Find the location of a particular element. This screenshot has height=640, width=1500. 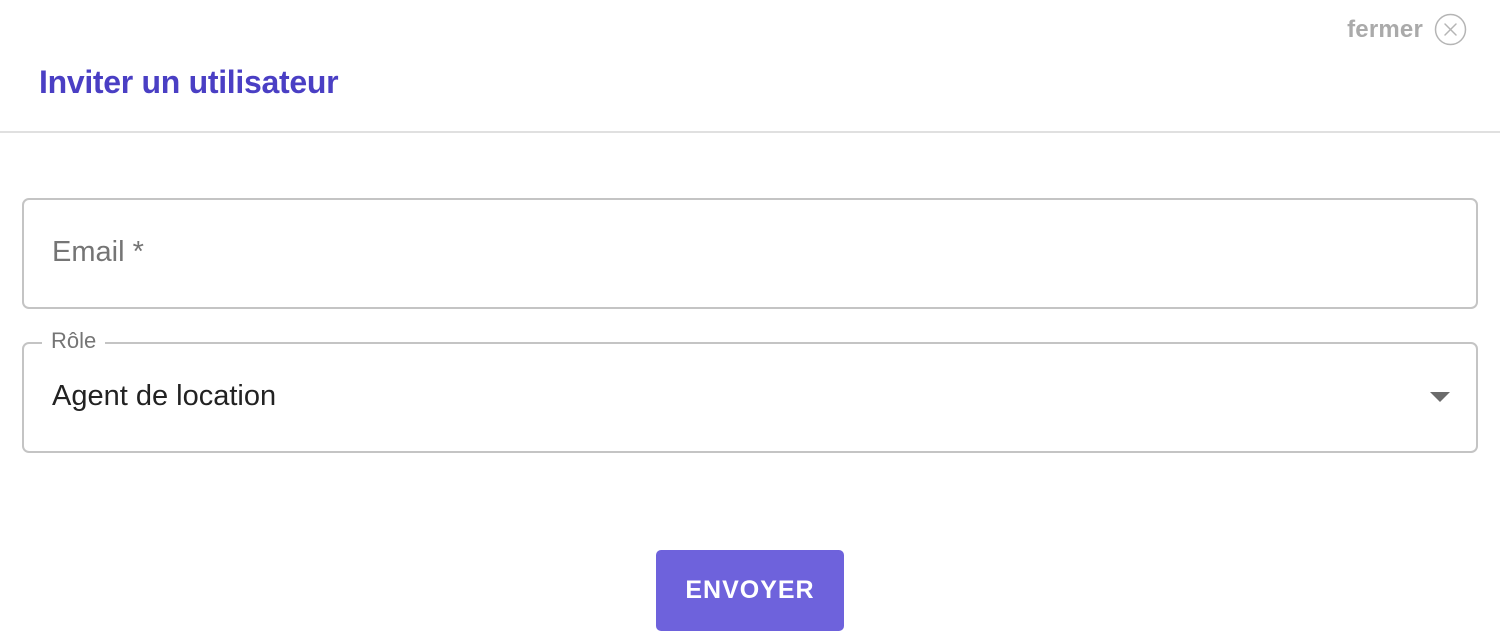

header-divider is located at coordinates (750, 132).